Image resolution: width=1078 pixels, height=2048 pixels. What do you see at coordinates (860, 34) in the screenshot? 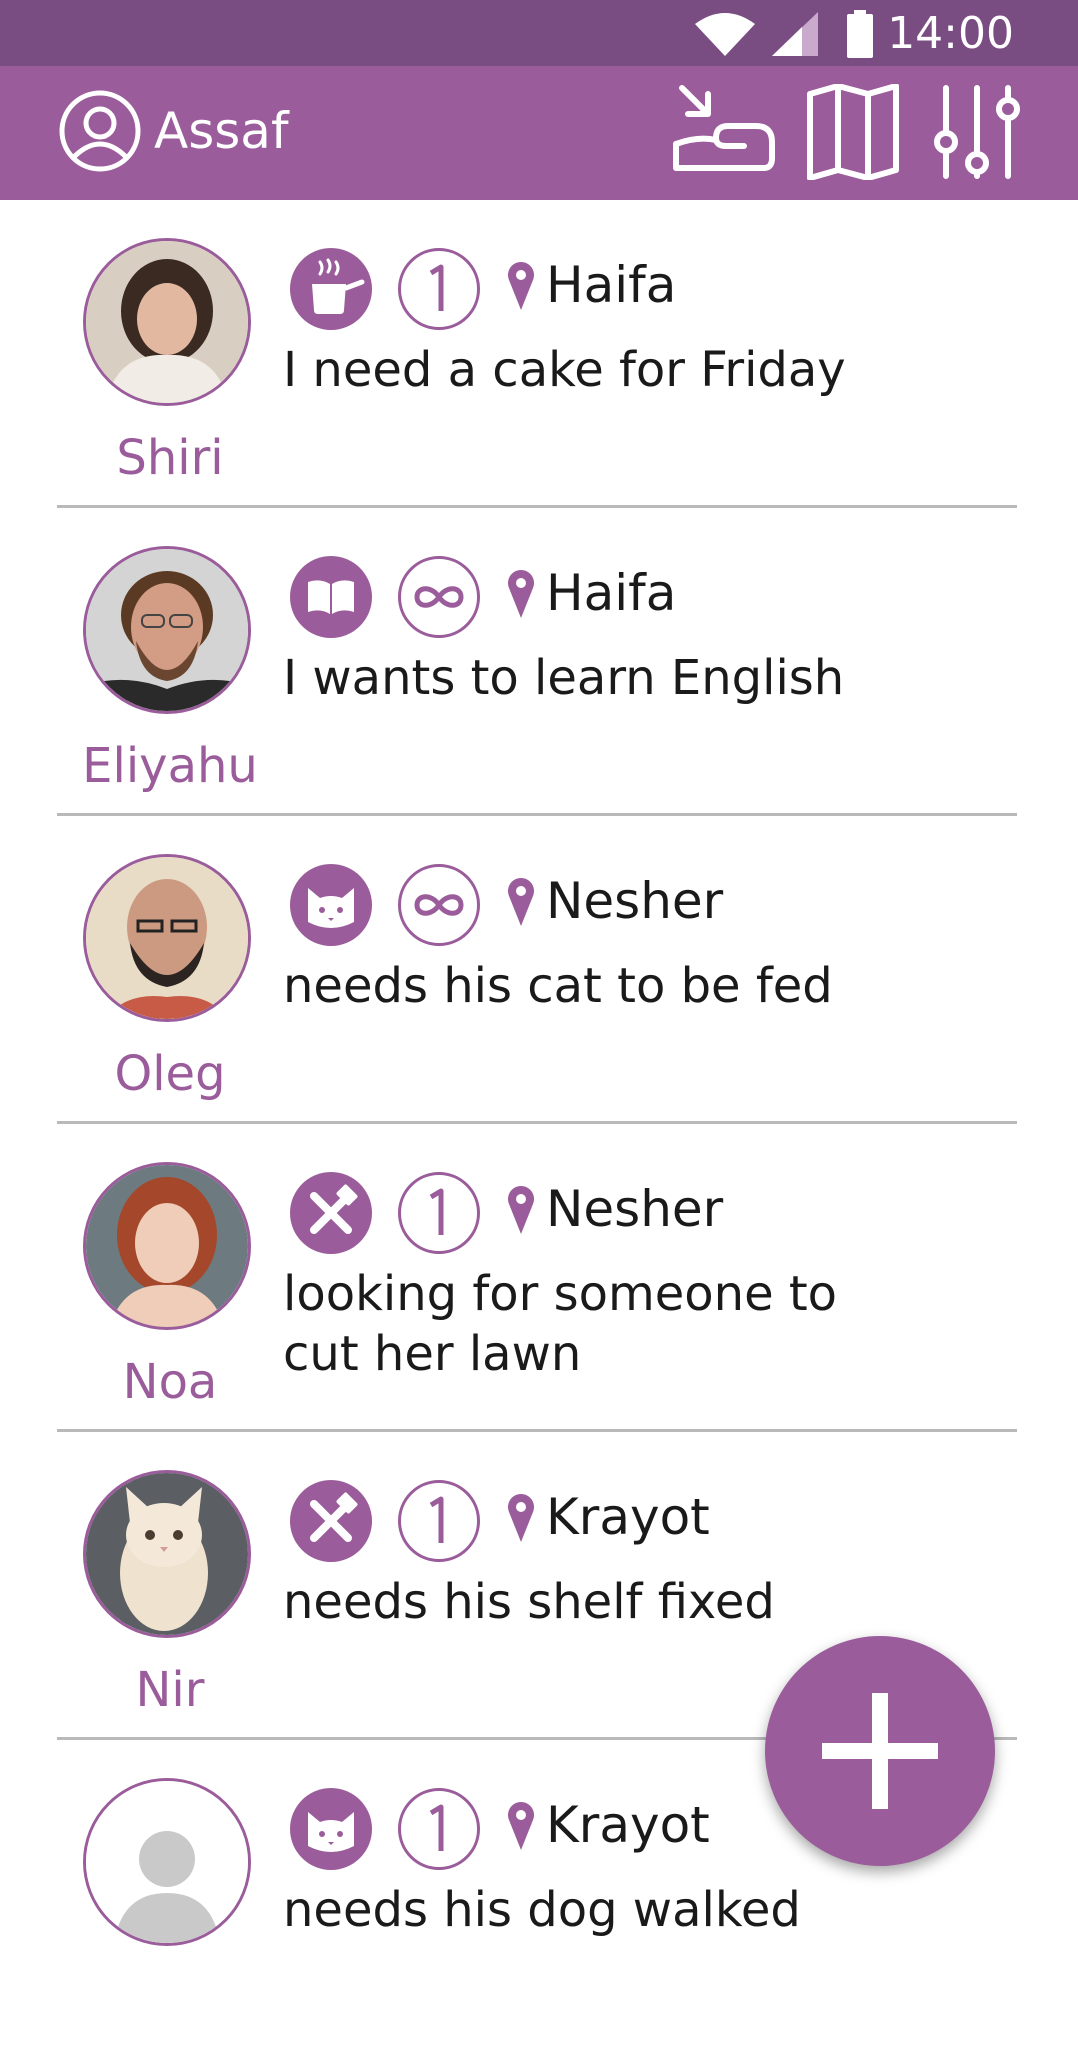
I see `battery-icon` at bounding box center [860, 34].